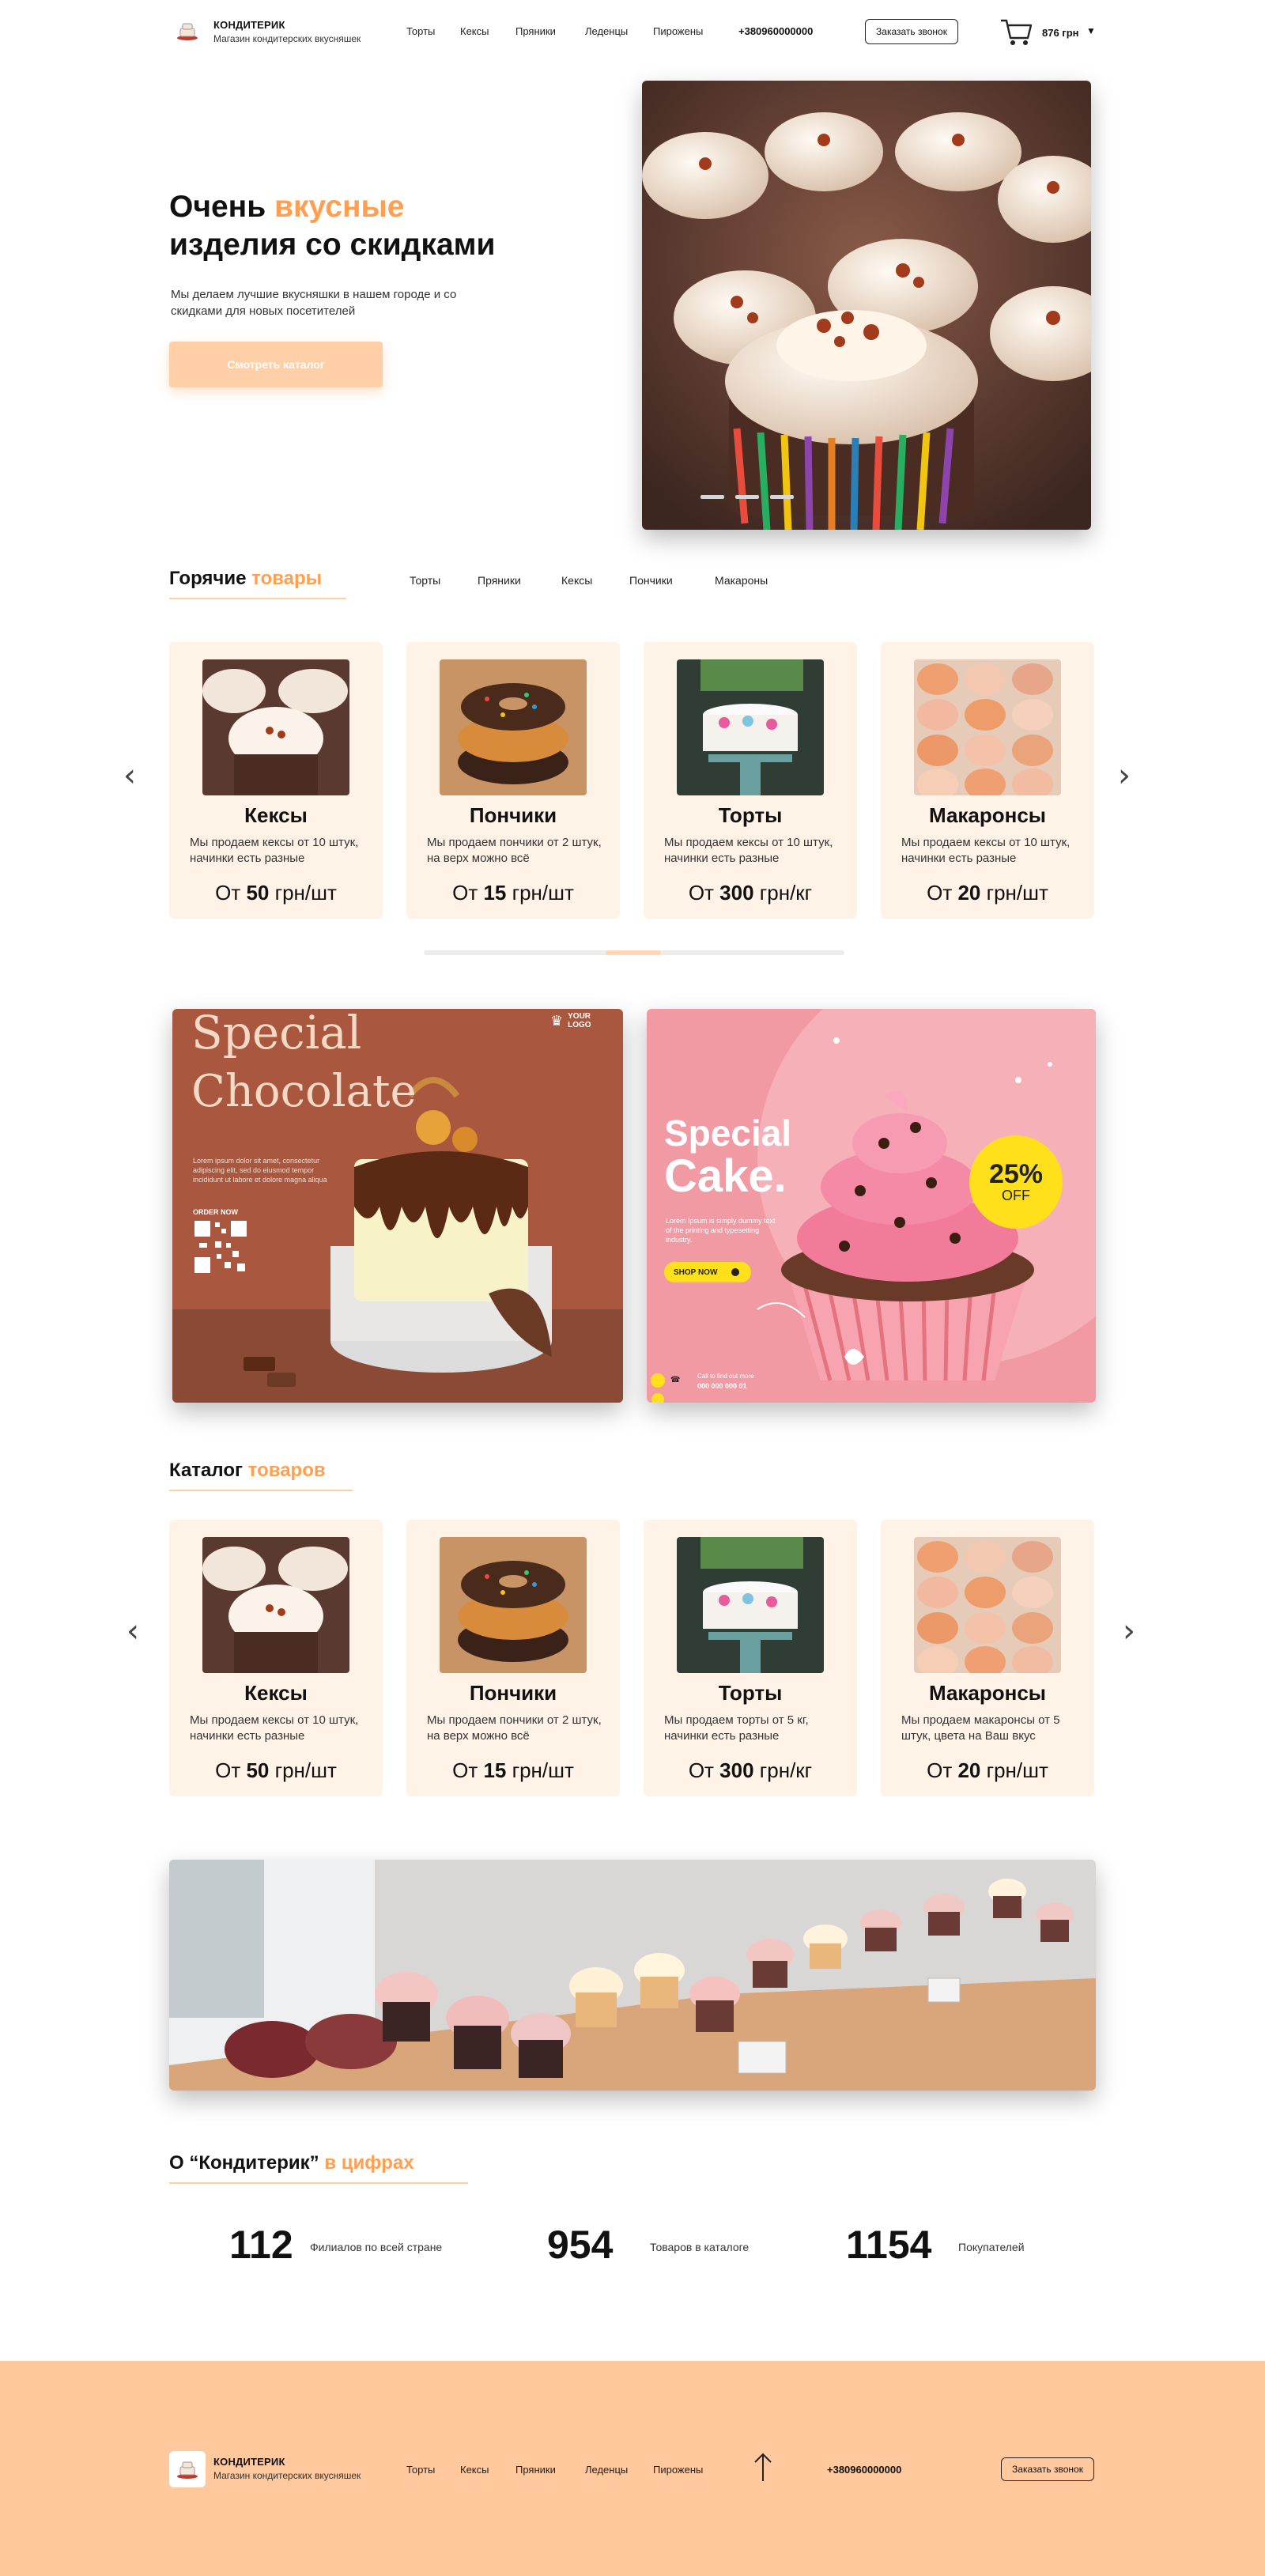 The height and width of the screenshot is (2576, 1265). What do you see at coordinates (276, 1034) in the screenshot?
I see `promo-title-line1: Special` at bounding box center [276, 1034].